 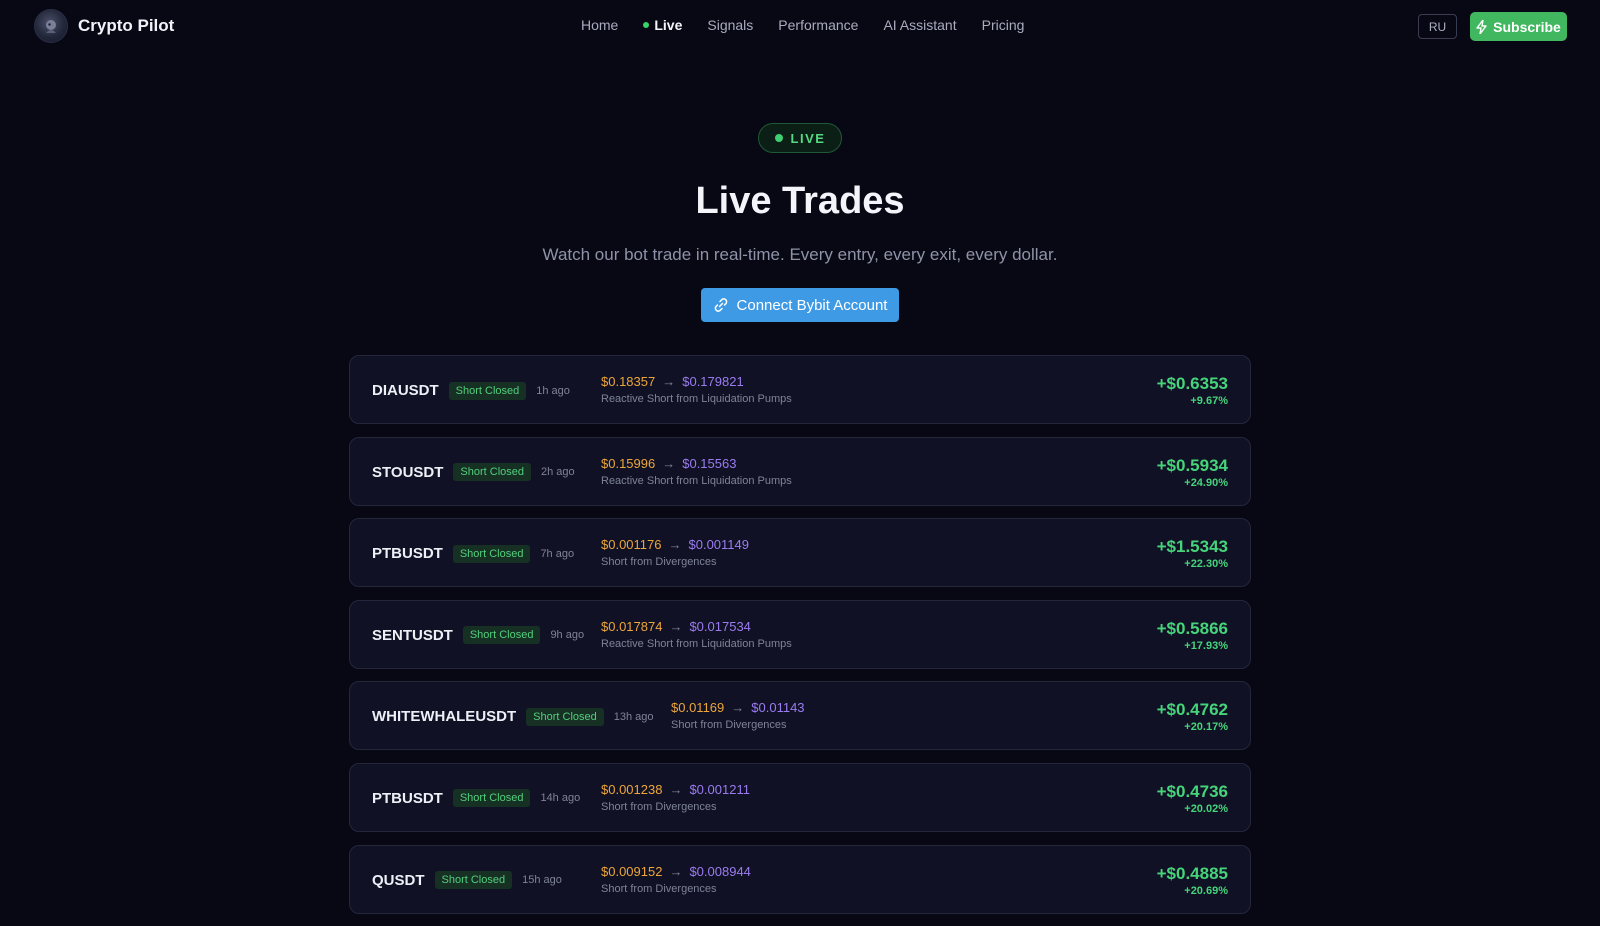 I want to click on trade-pnl-percent: +22.30%, so click(x=1206, y=564).